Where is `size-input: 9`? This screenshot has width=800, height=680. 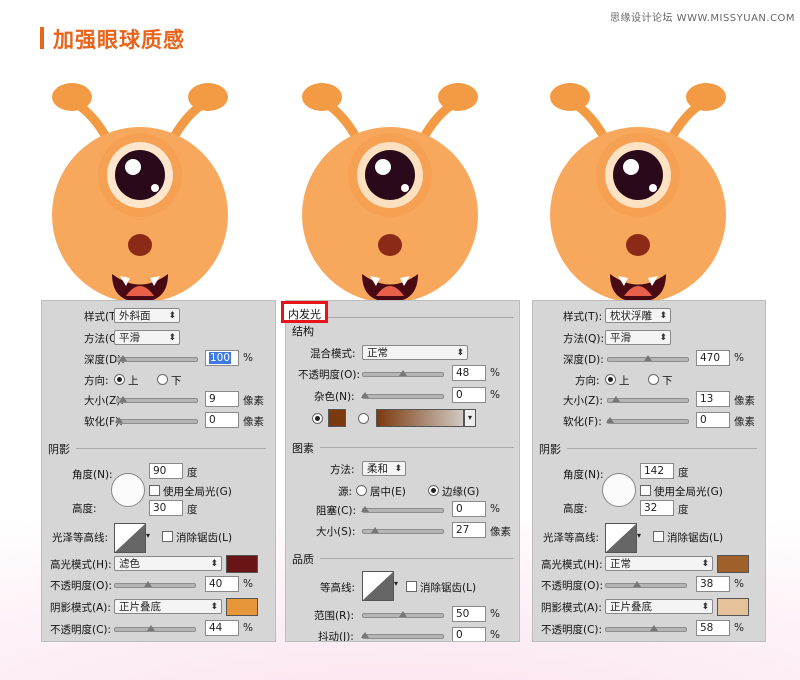 size-input: 9 is located at coordinates (222, 399).